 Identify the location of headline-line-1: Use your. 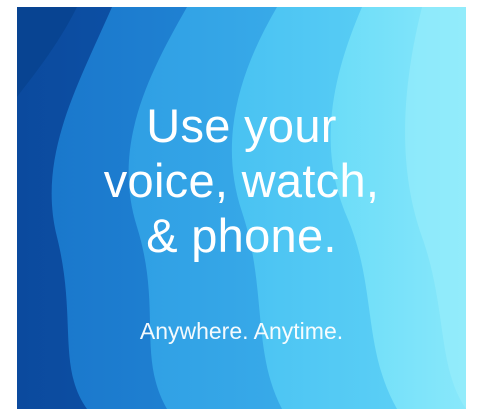
(241, 125).